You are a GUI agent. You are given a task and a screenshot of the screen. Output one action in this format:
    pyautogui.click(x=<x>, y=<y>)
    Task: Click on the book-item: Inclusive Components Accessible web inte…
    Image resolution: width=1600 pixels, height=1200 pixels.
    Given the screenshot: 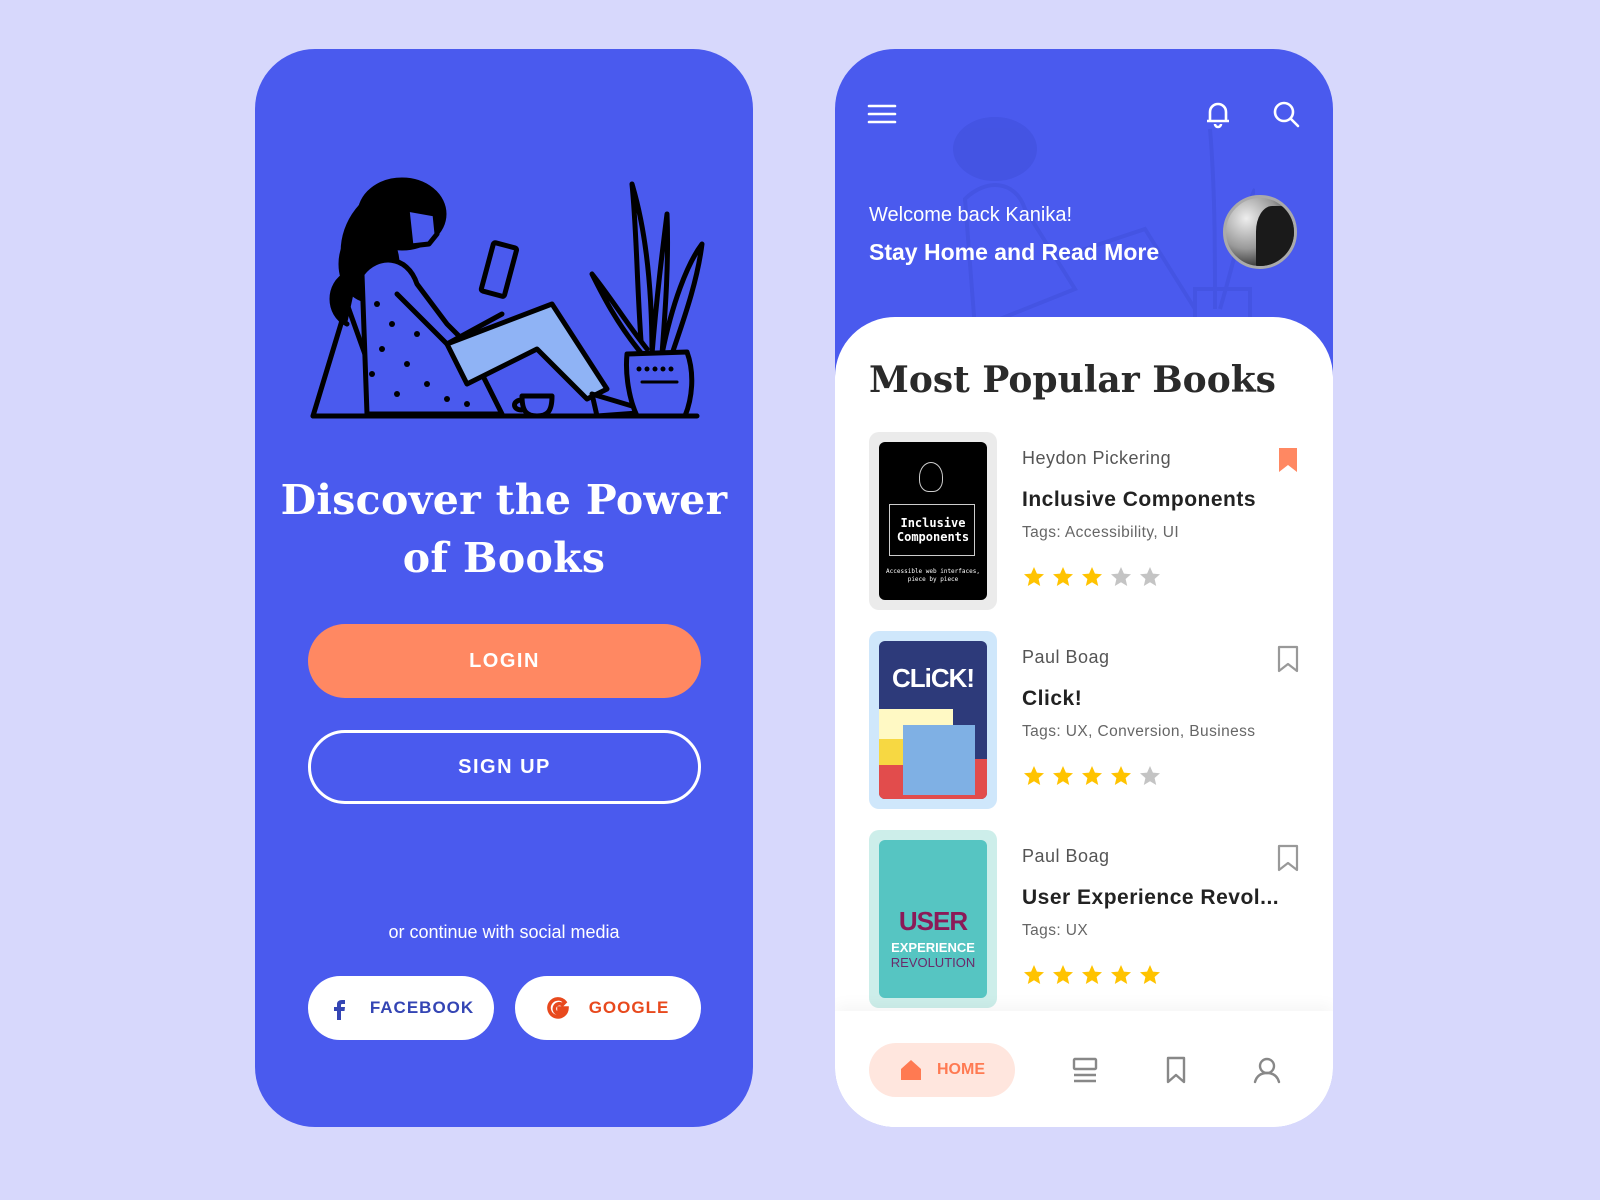 What is the action you would take?
    pyautogui.click(x=1084, y=521)
    